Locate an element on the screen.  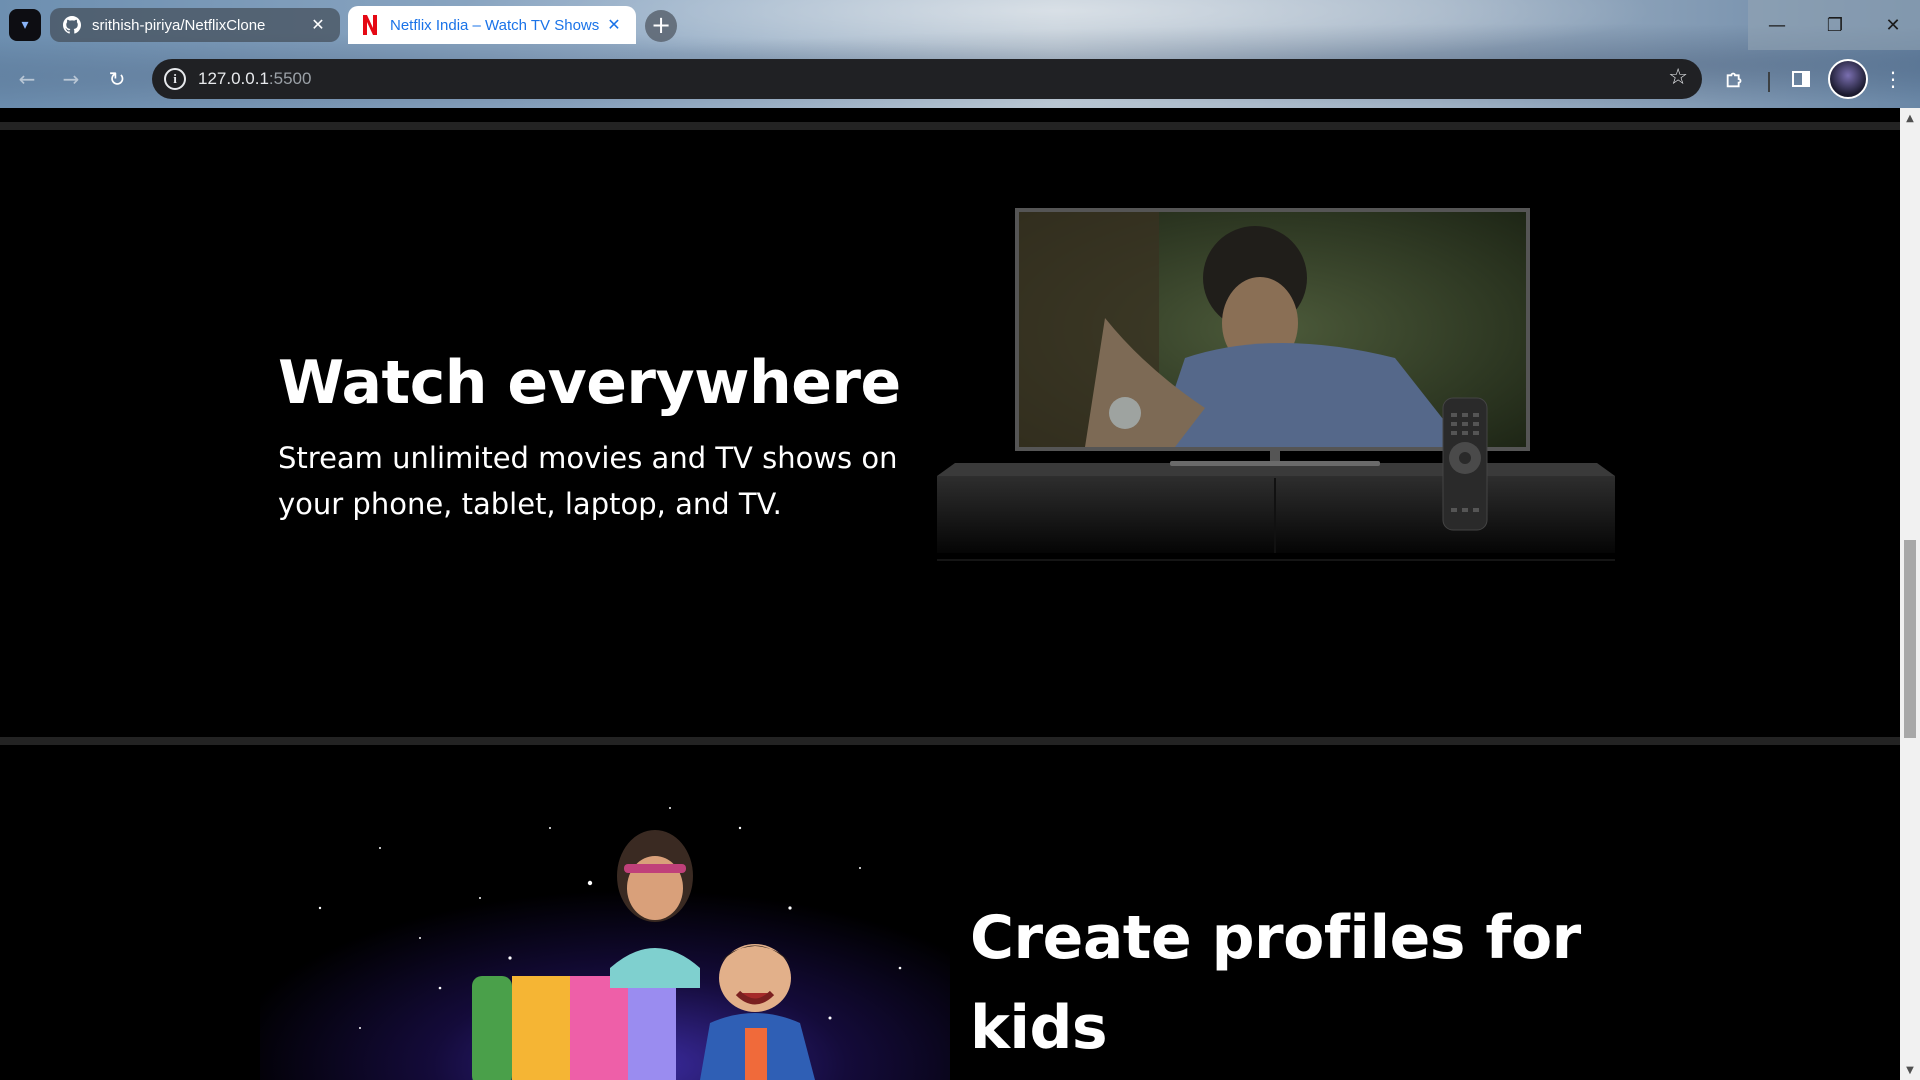
scroll-down-arrow-icon: ▼ is located at coordinates (1910, 1070).